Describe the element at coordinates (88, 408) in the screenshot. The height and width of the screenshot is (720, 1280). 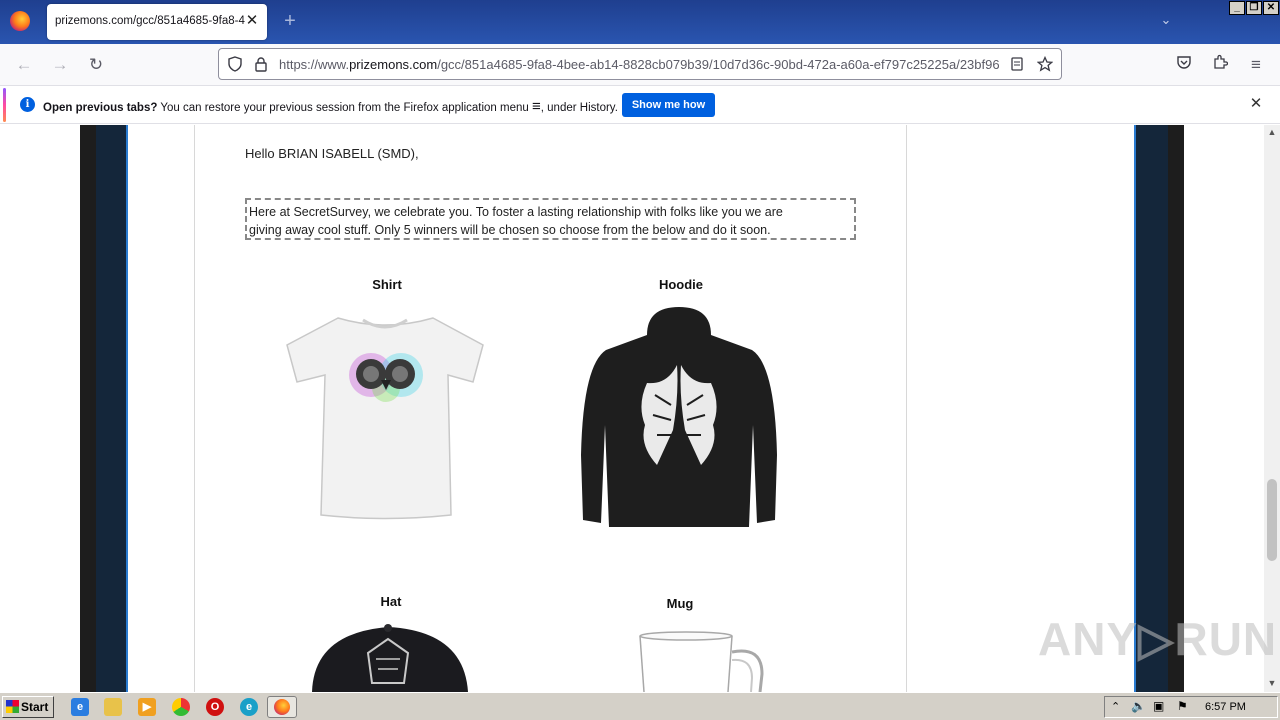
I see `left-border-dark` at that location.